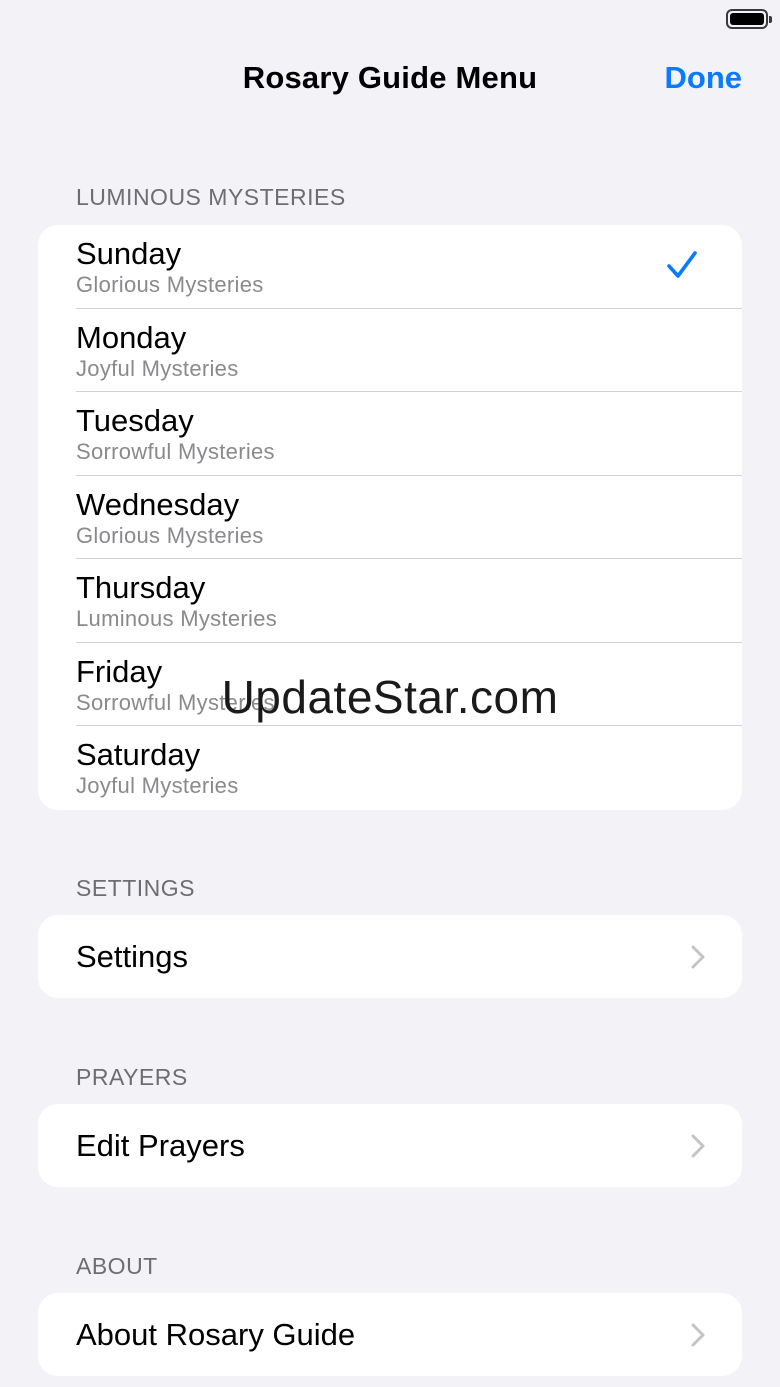 This screenshot has height=1387, width=780. I want to click on status-bar, so click(390, 20).